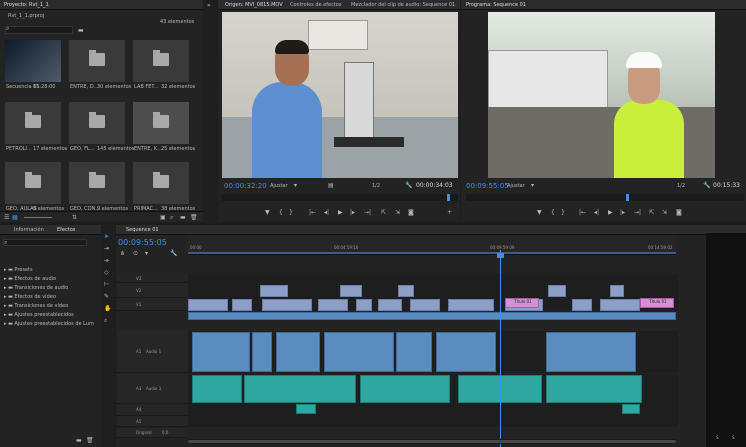 Image resolution: width=746 pixels, height=447 pixels. I want to click on razor-tool-icon: ◇, so click(106, 272).